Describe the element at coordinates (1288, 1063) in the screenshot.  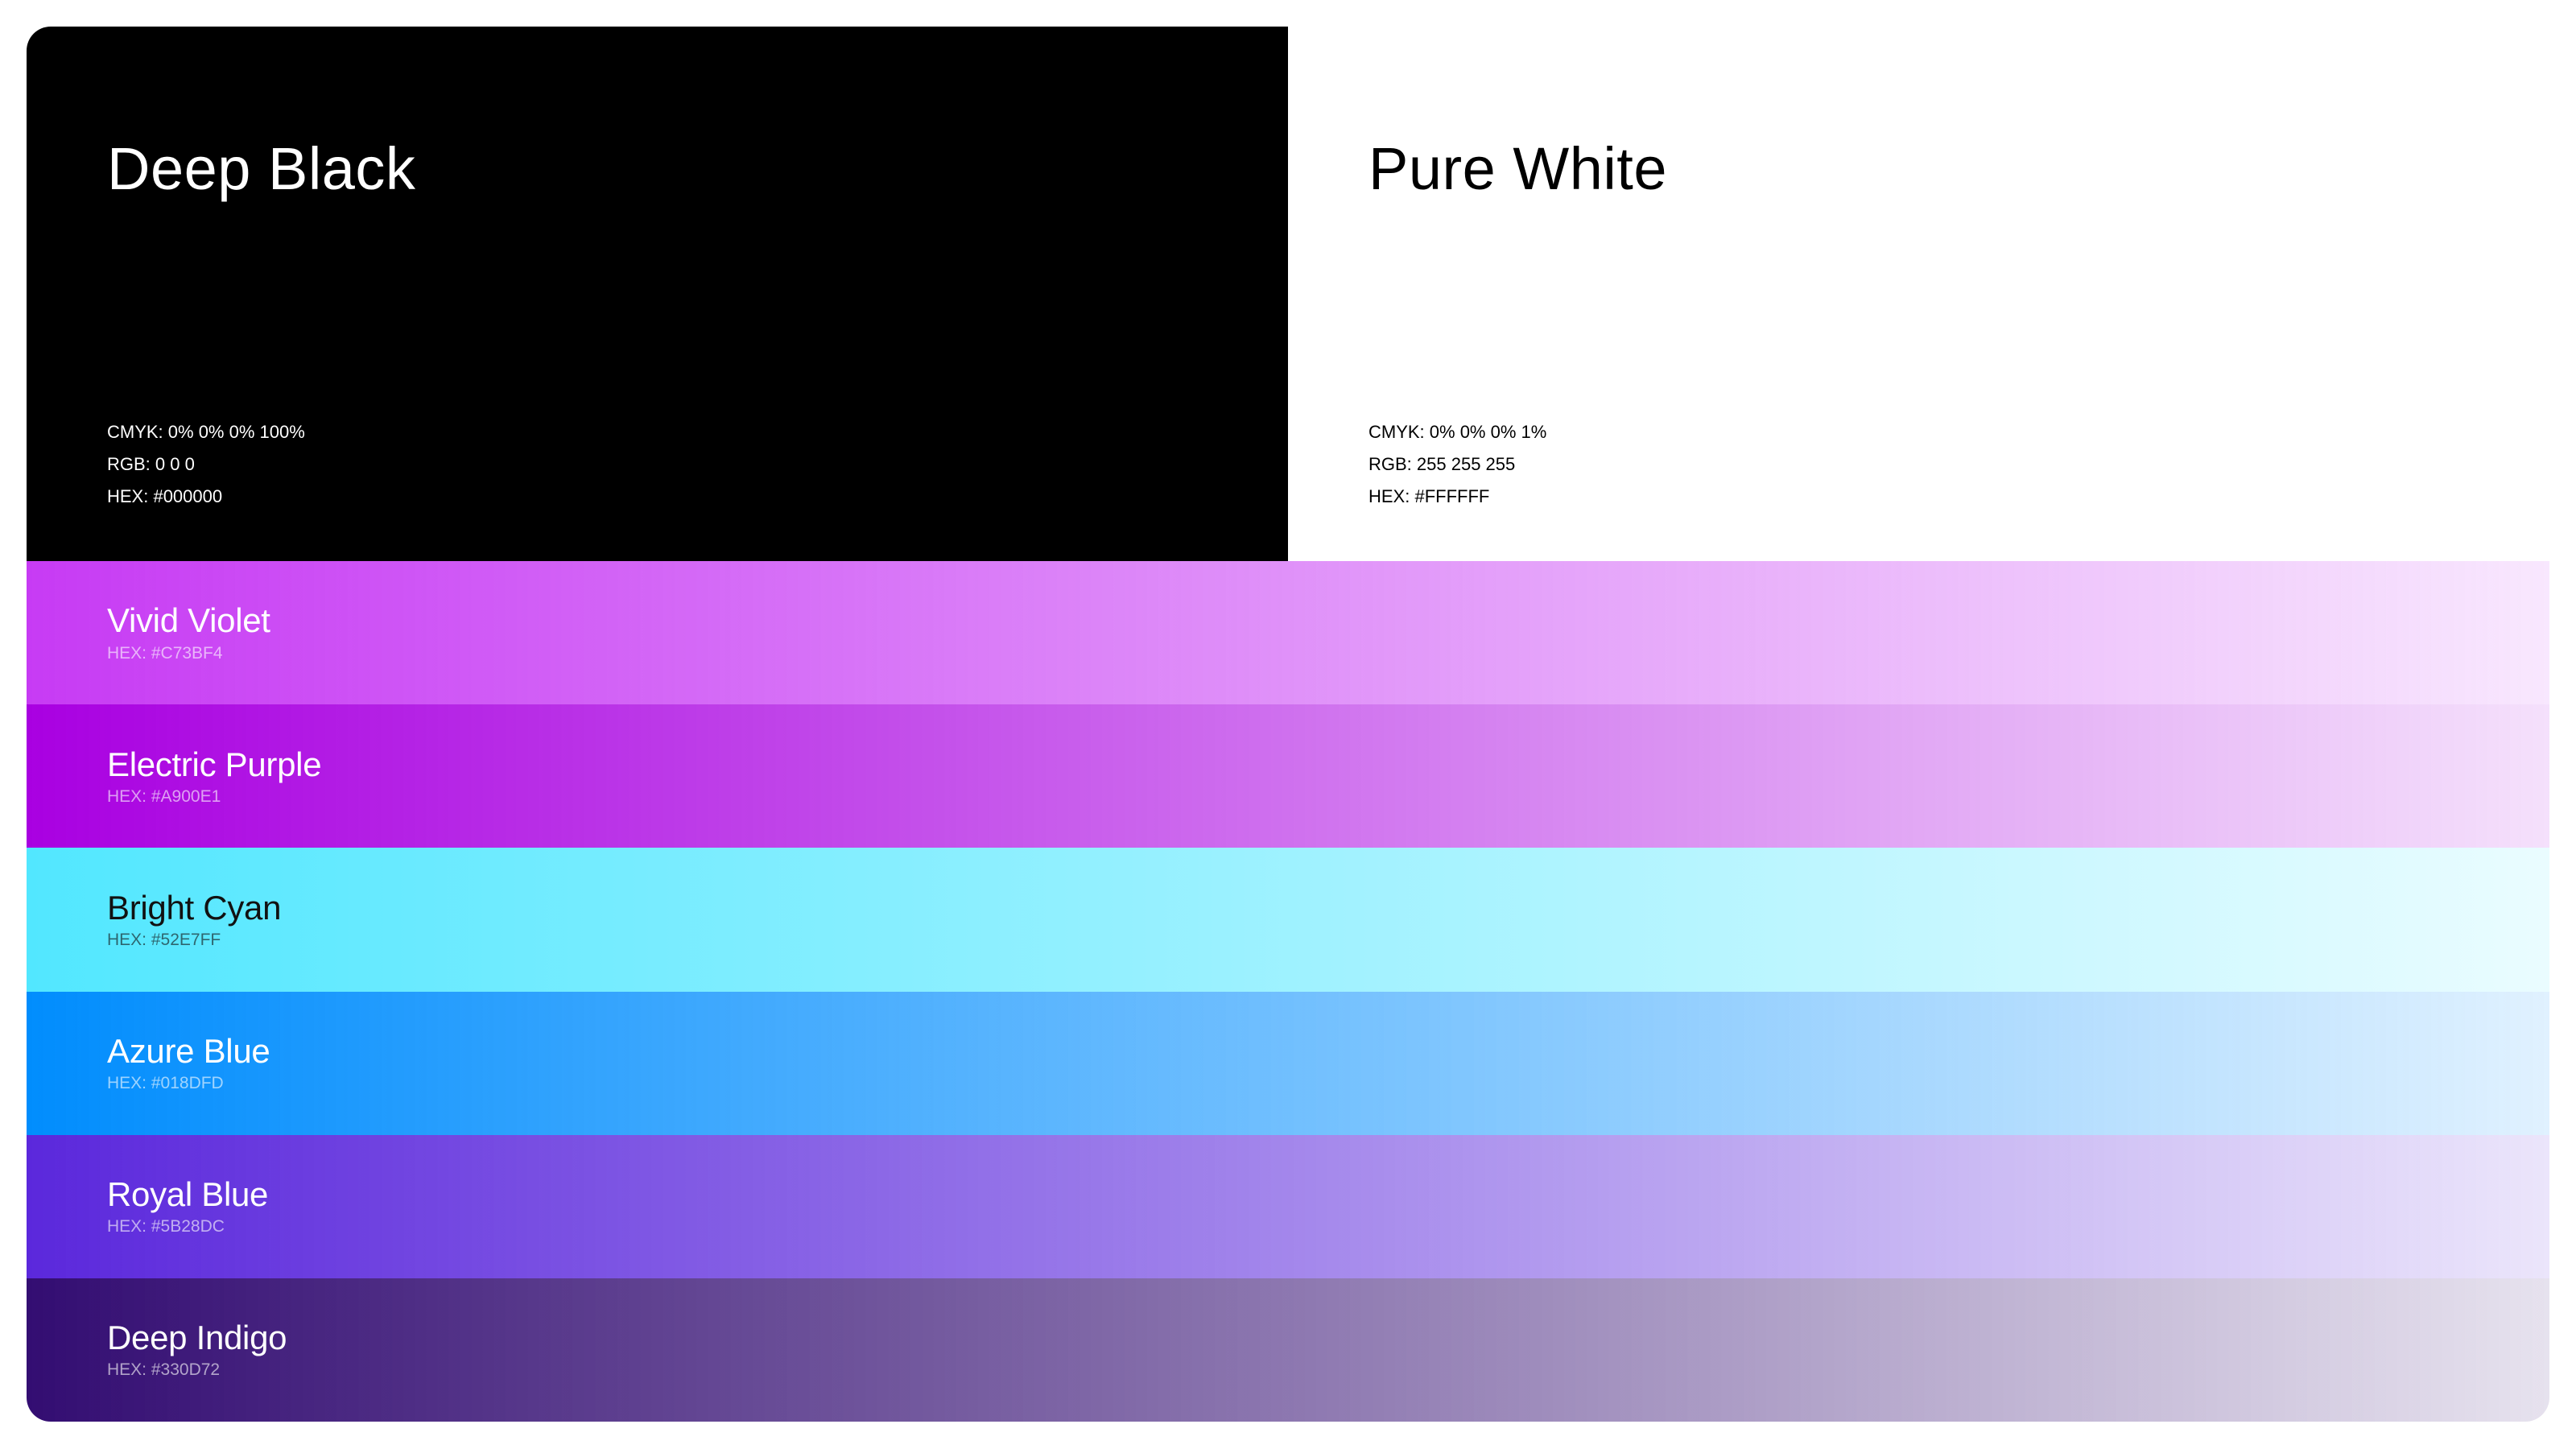
I see `band-azure-blue: Azure Blue HEX: #018DFD` at that location.